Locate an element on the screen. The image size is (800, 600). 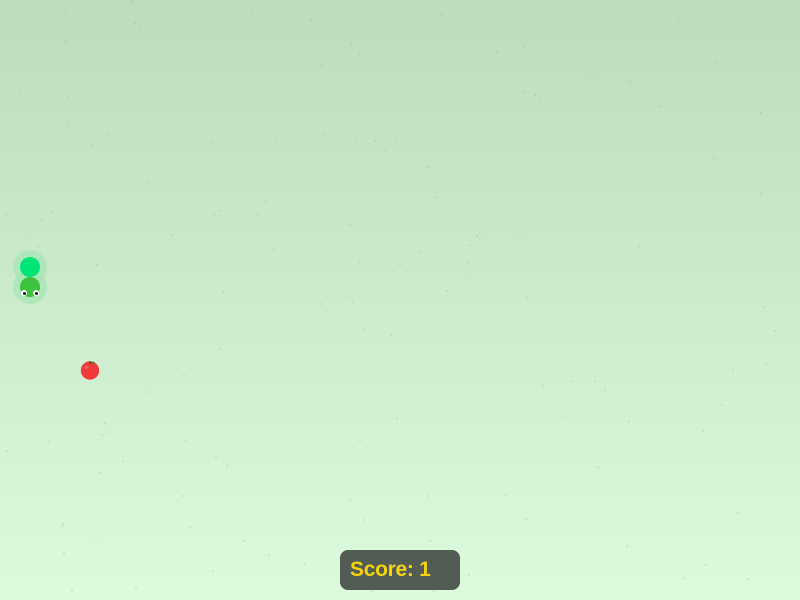
snake-eye-right is located at coordinates (36, 293).